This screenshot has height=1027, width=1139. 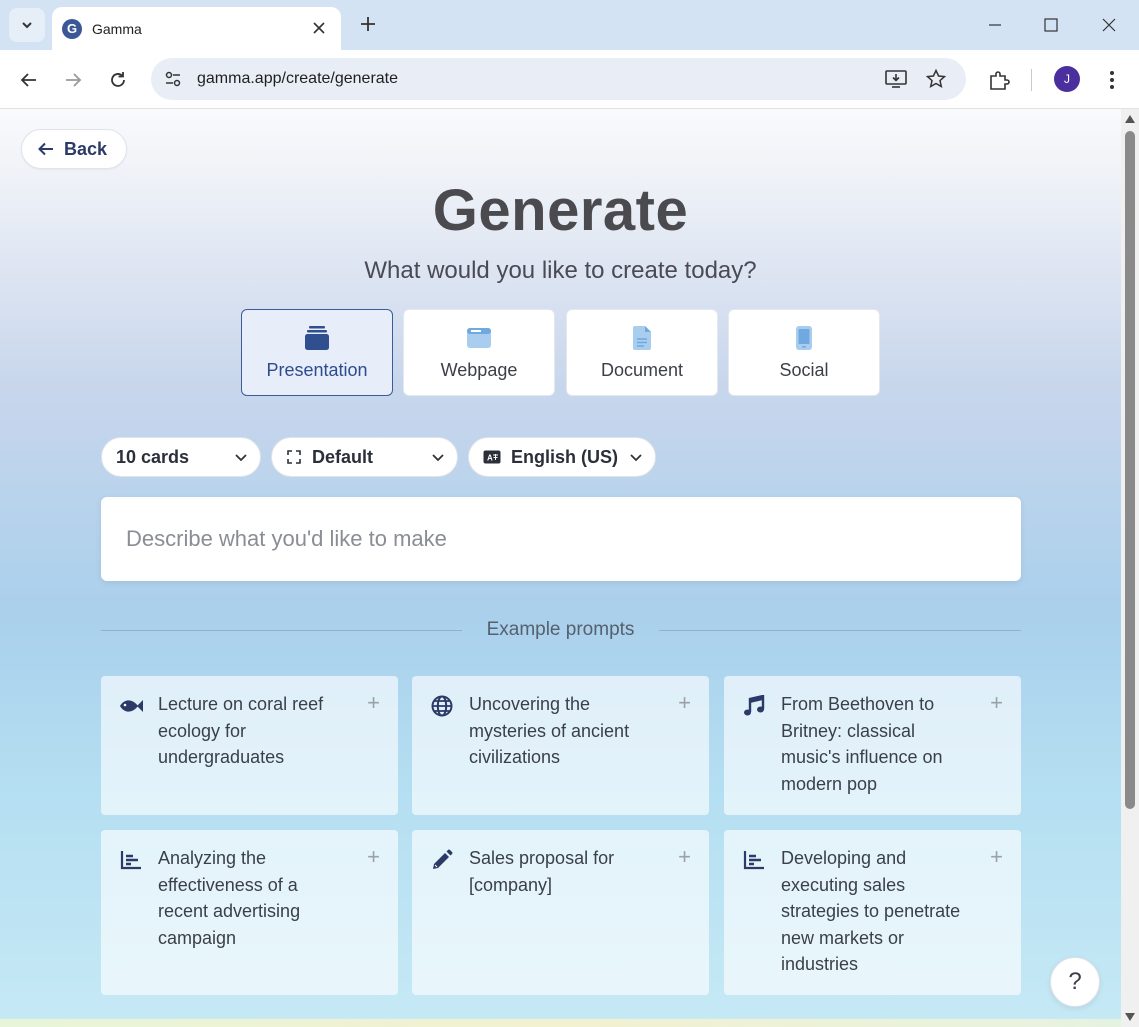 What do you see at coordinates (804, 338) in the screenshot?
I see `social-icon` at bounding box center [804, 338].